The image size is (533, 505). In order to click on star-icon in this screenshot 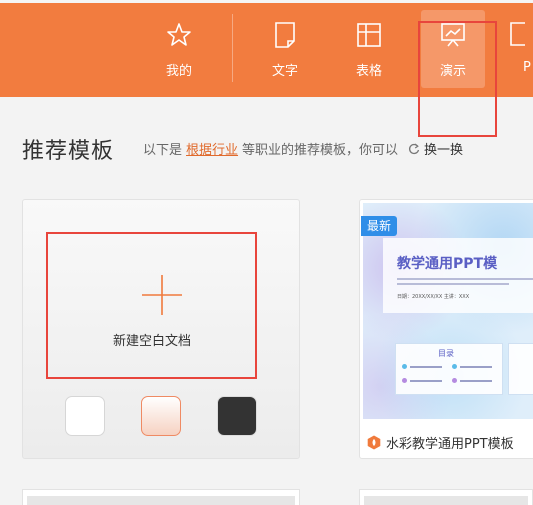, I will do `click(179, 35)`.